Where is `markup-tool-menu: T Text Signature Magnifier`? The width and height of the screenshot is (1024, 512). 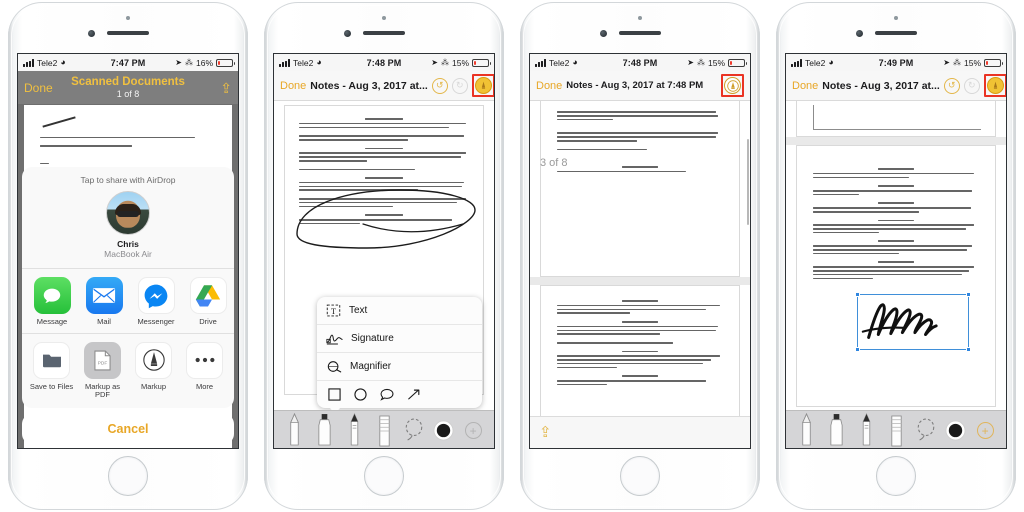
markup-tool-menu: T Text Signature Magnifier is located at coordinates (399, 352).